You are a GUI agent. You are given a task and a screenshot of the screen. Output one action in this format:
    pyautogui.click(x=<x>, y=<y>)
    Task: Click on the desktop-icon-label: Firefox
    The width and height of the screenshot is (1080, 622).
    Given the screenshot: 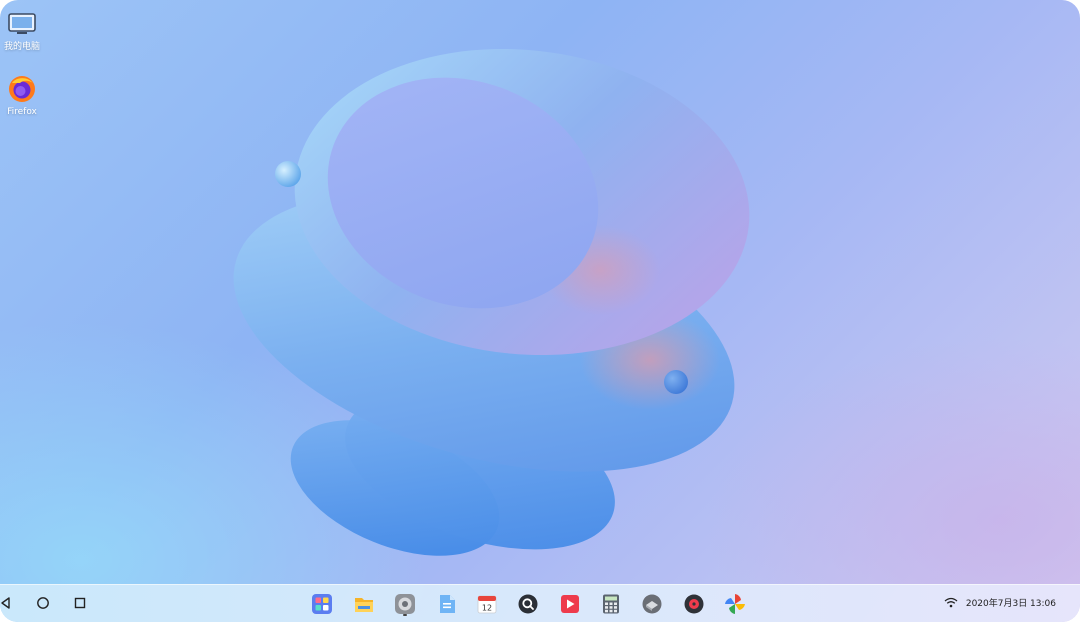 What is the action you would take?
    pyautogui.click(x=22, y=112)
    